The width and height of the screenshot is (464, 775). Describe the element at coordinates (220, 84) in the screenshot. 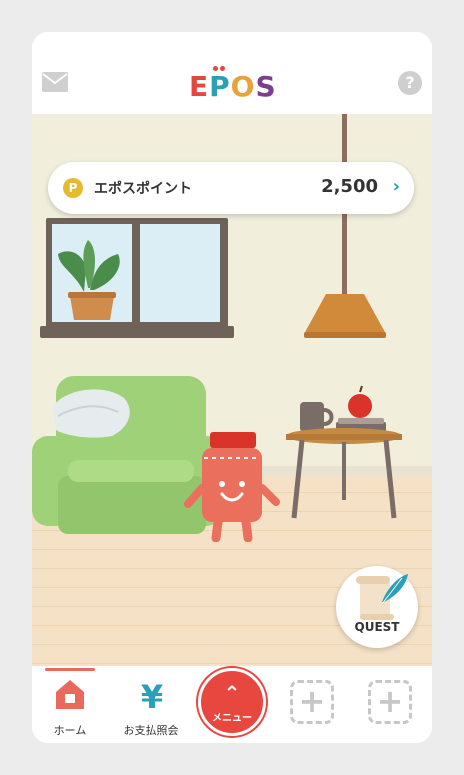

I see `logo-letter: P` at that location.